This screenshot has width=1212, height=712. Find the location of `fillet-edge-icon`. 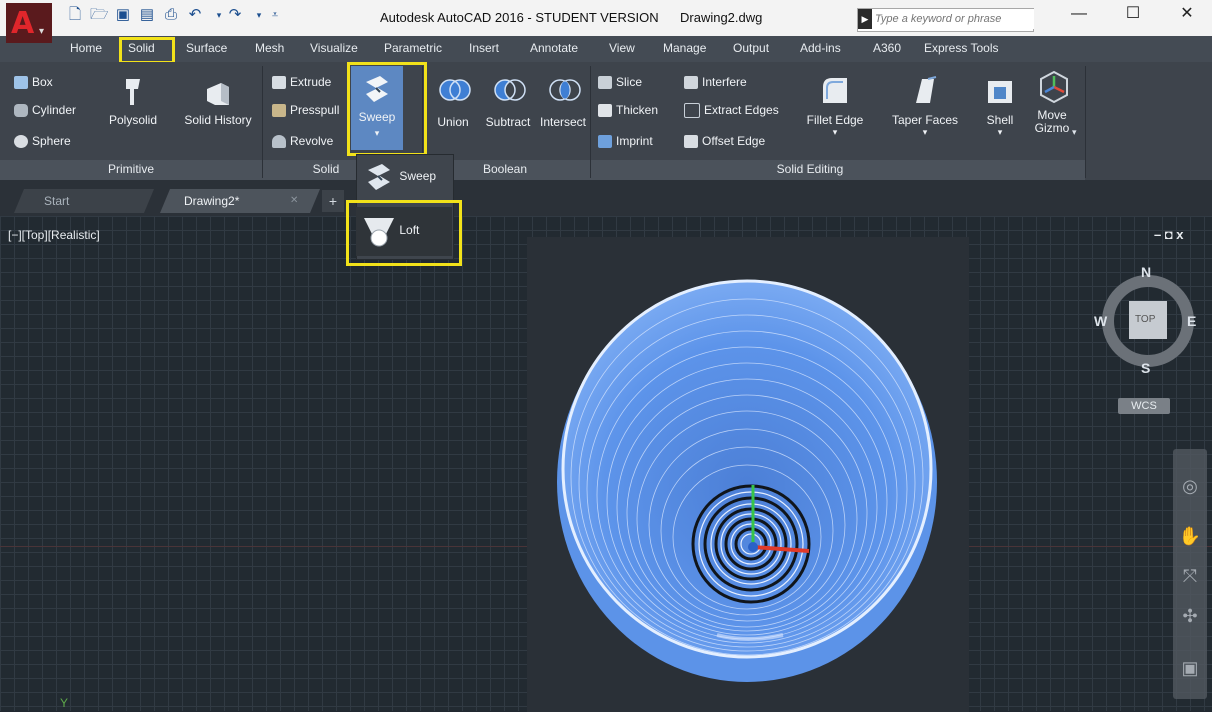

fillet-edge-icon is located at coordinates (835, 90).